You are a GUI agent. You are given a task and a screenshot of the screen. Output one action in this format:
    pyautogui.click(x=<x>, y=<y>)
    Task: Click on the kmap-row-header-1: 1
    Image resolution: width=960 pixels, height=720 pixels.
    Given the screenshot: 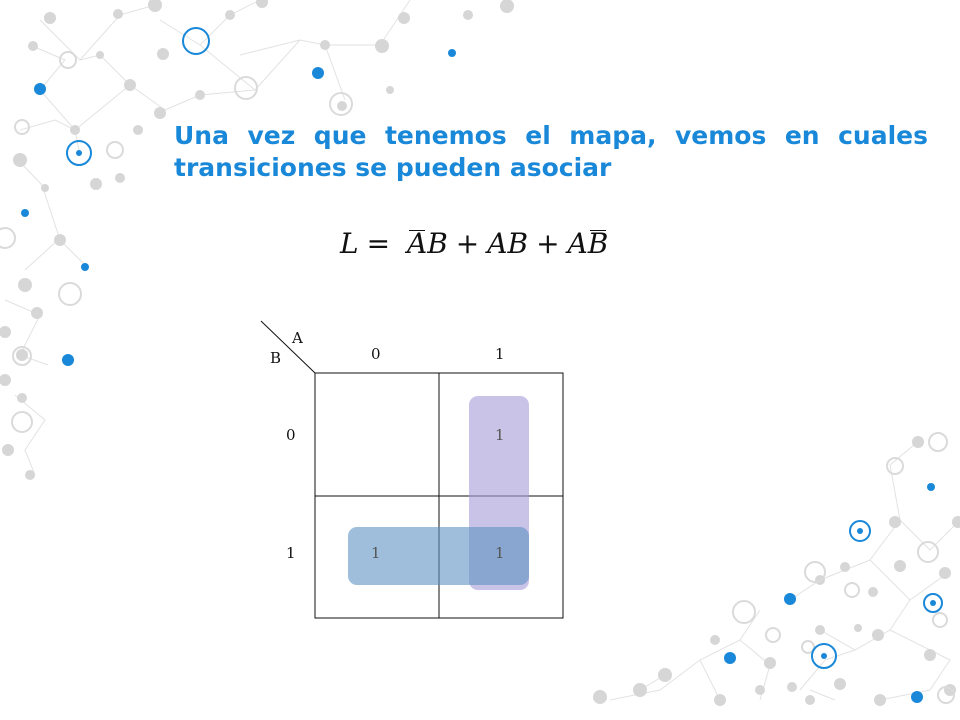 What is the action you would take?
    pyautogui.click(x=291, y=553)
    